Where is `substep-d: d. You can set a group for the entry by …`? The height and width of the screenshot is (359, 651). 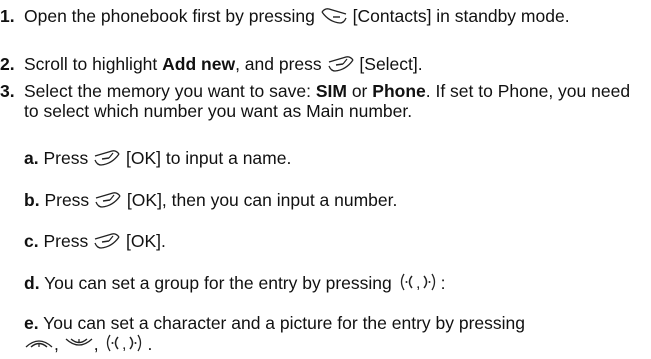
substep-d: d. You can set a group for the entry by … is located at coordinates (235, 282).